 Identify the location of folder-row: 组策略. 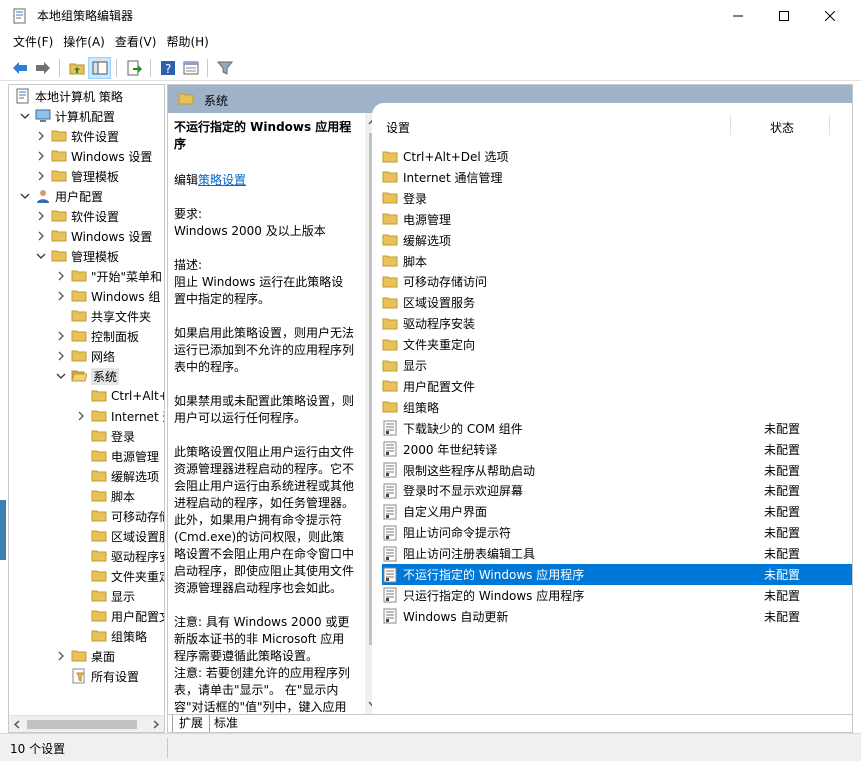
(617, 407).